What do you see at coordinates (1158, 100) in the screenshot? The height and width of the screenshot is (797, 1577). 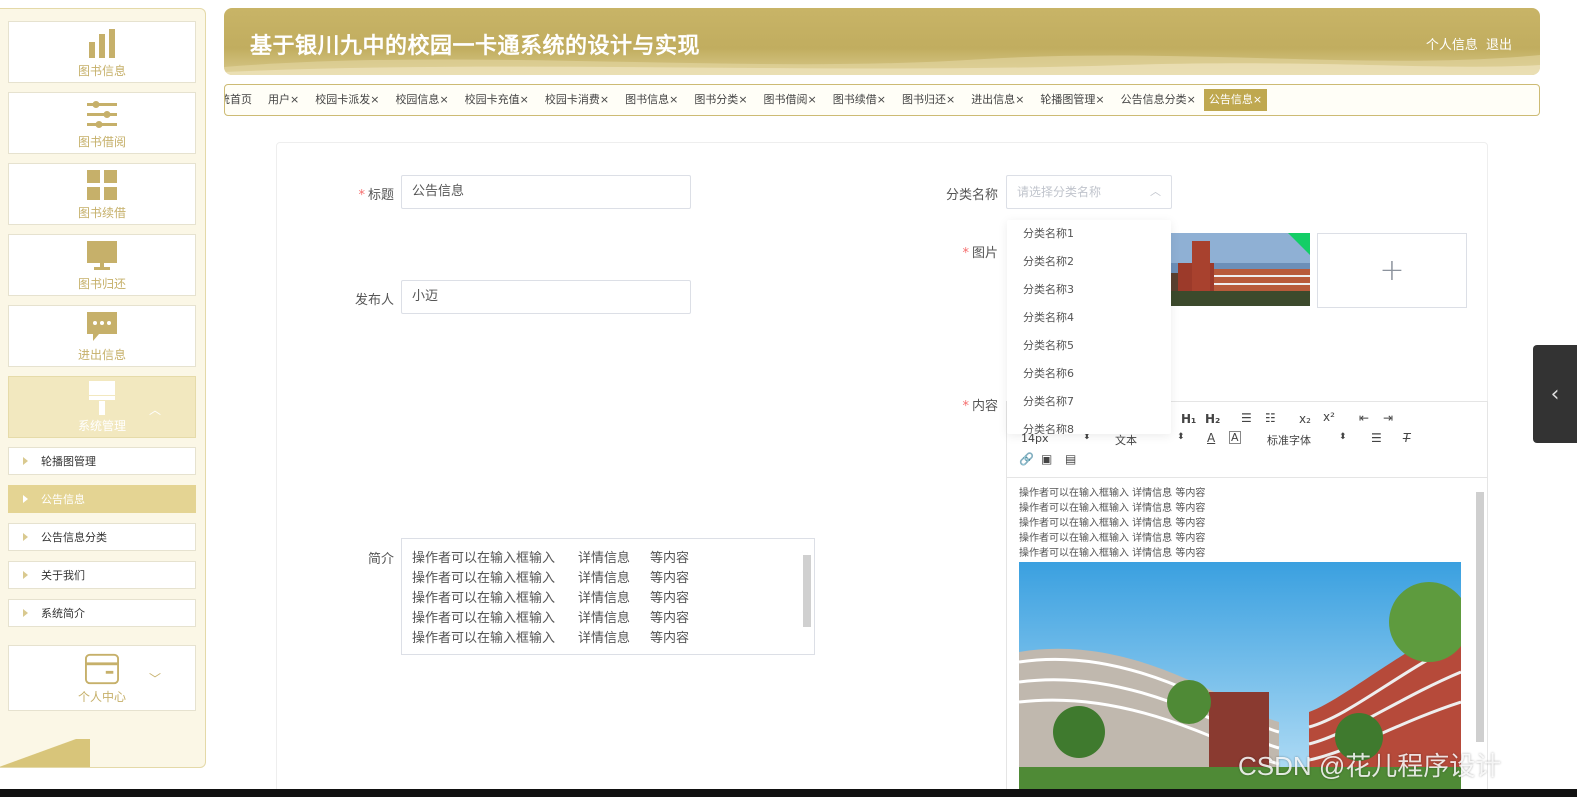 I see `tab-item: 公告信息分类×` at bounding box center [1158, 100].